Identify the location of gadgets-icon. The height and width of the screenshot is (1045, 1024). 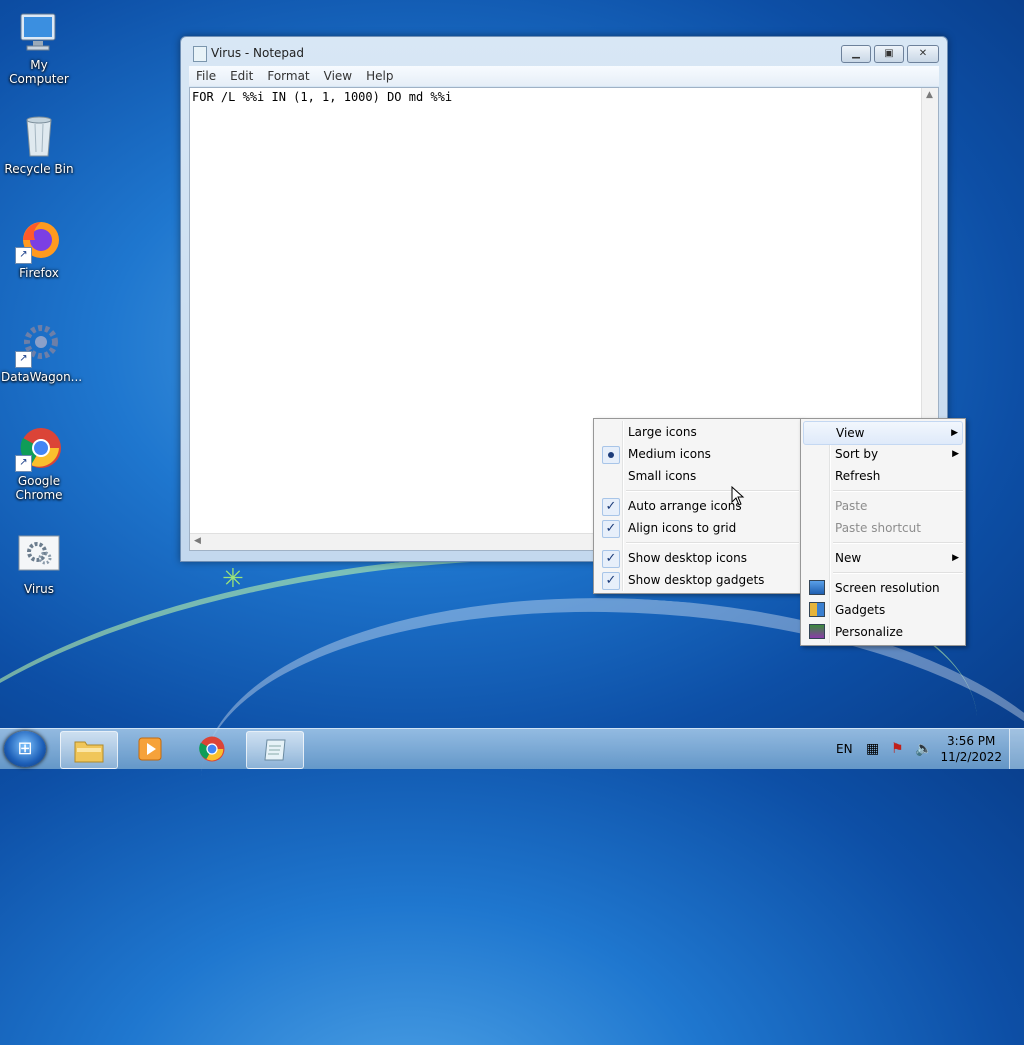
(817, 609).